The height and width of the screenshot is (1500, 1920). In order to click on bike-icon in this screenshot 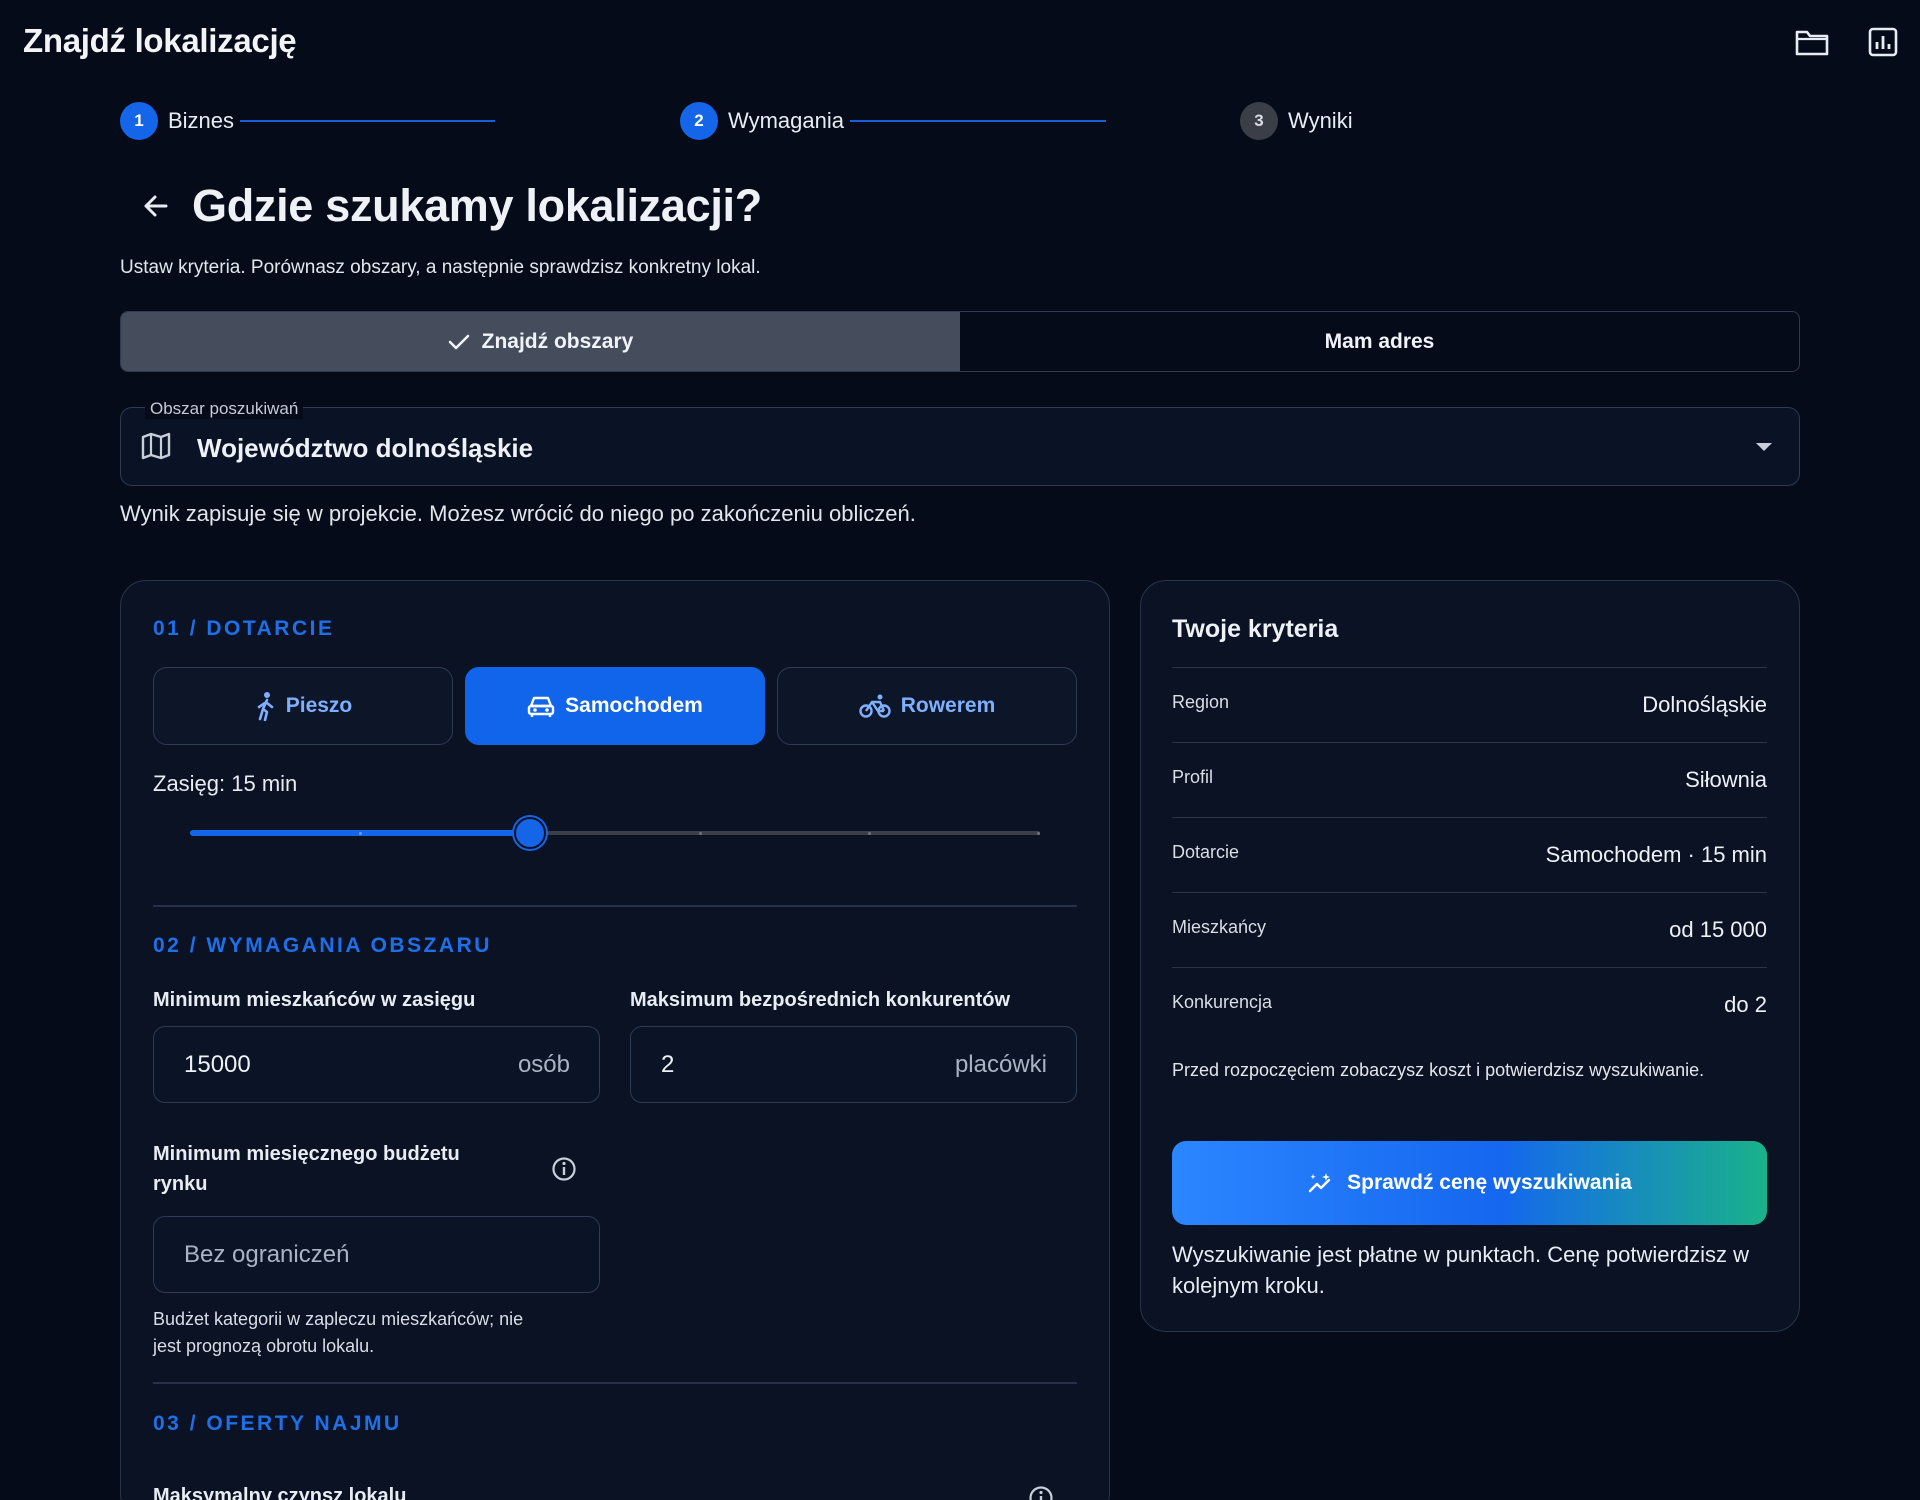, I will do `click(875, 706)`.